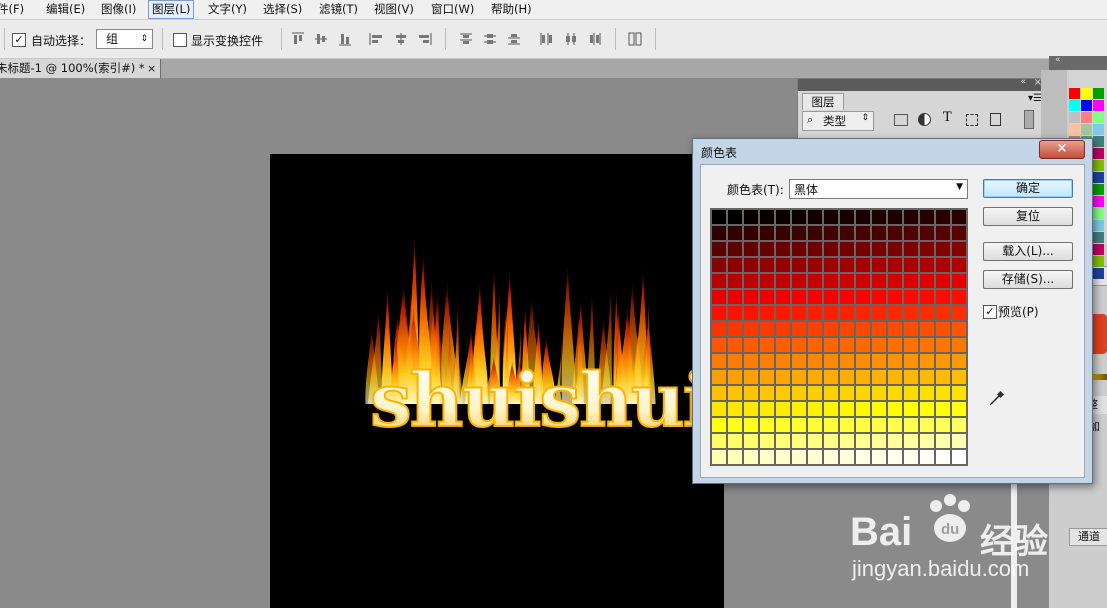 Image resolution: width=1107 pixels, height=608 pixels. Describe the element at coordinates (546, 39) in the screenshot. I see `distribute-left-icon` at that location.